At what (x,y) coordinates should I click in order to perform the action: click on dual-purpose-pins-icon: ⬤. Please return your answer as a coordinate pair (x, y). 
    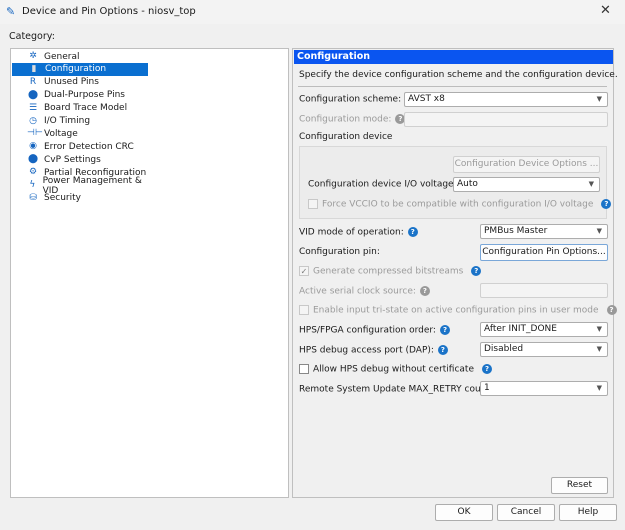
    Looking at the image, I should click on (33, 94).